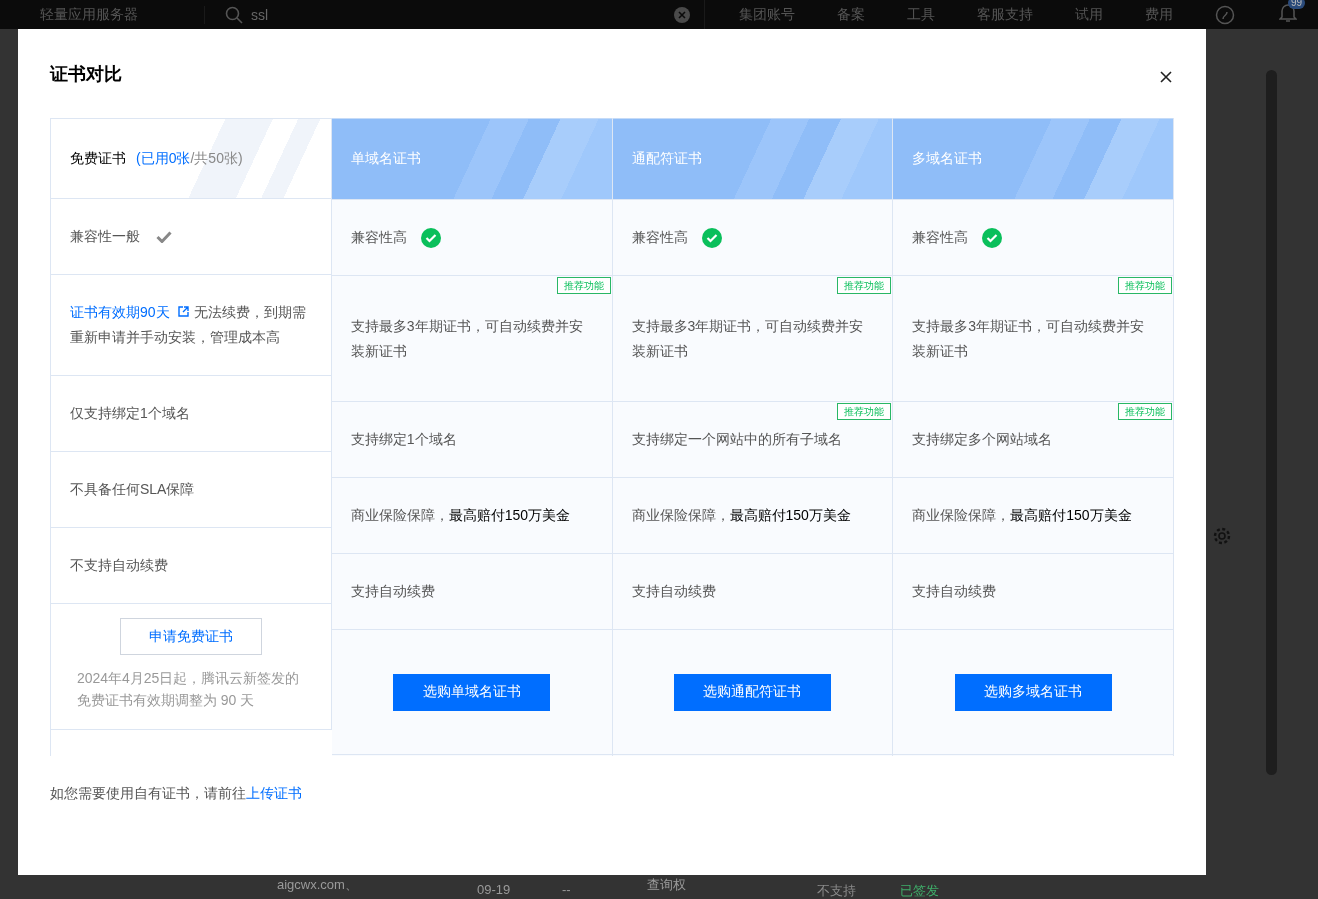  Describe the element at coordinates (119, 565) in the screenshot. I see `feature-text: 不支持自动续费` at that location.